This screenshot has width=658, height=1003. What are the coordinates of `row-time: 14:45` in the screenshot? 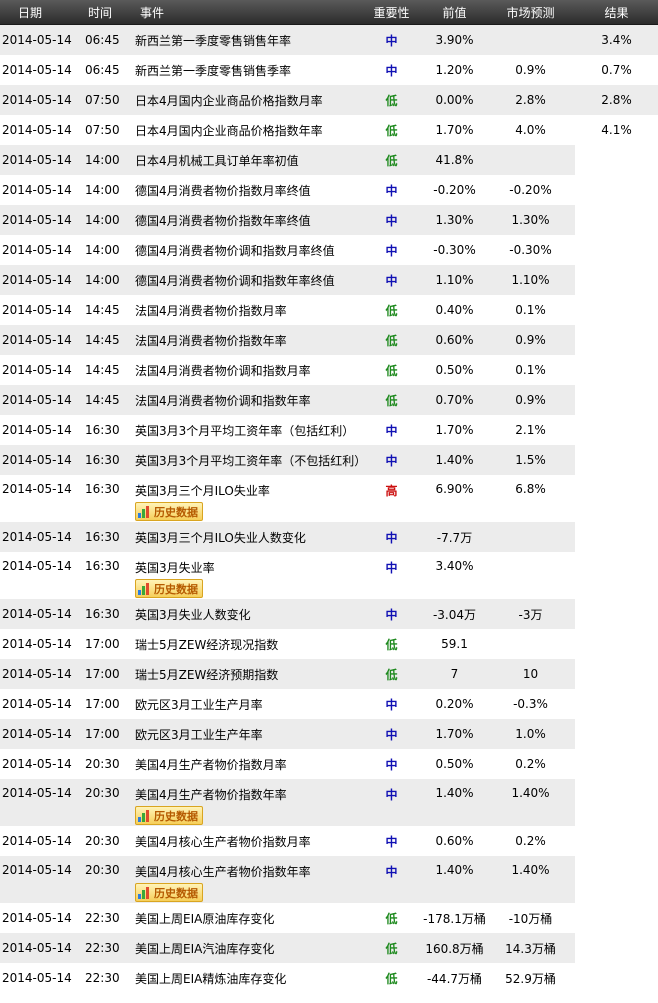 It's located at (104, 400).